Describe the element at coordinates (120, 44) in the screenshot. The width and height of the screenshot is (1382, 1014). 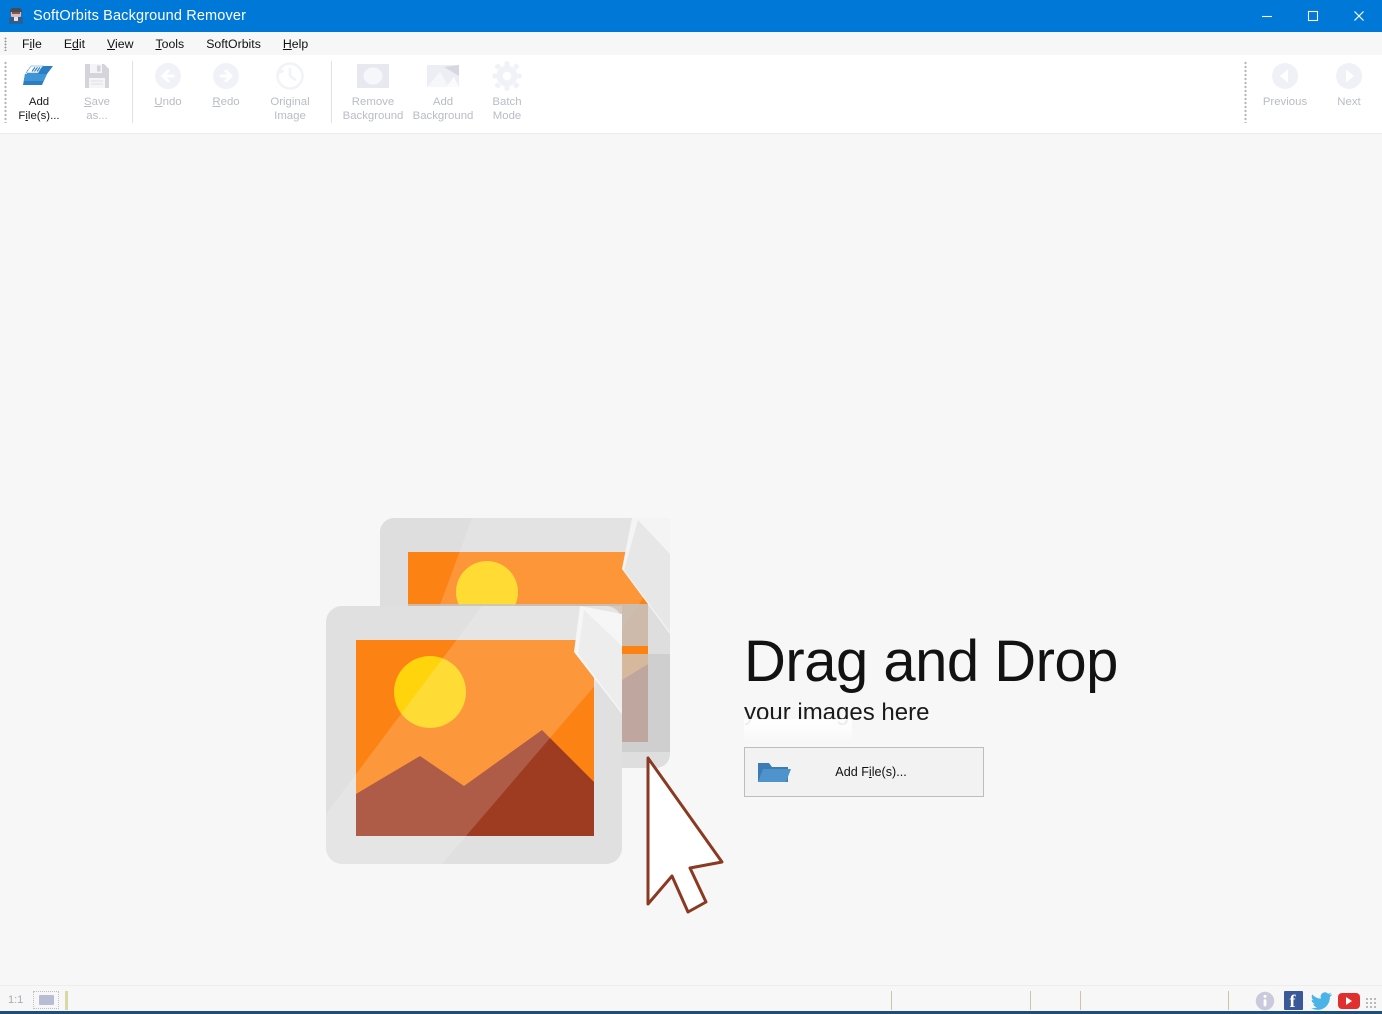
I see `menu-item-view: View` at that location.